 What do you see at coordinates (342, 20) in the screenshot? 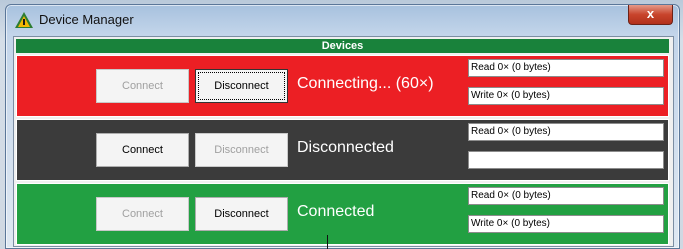
I see `title-bar: Device Manager x` at bounding box center [342, 20].